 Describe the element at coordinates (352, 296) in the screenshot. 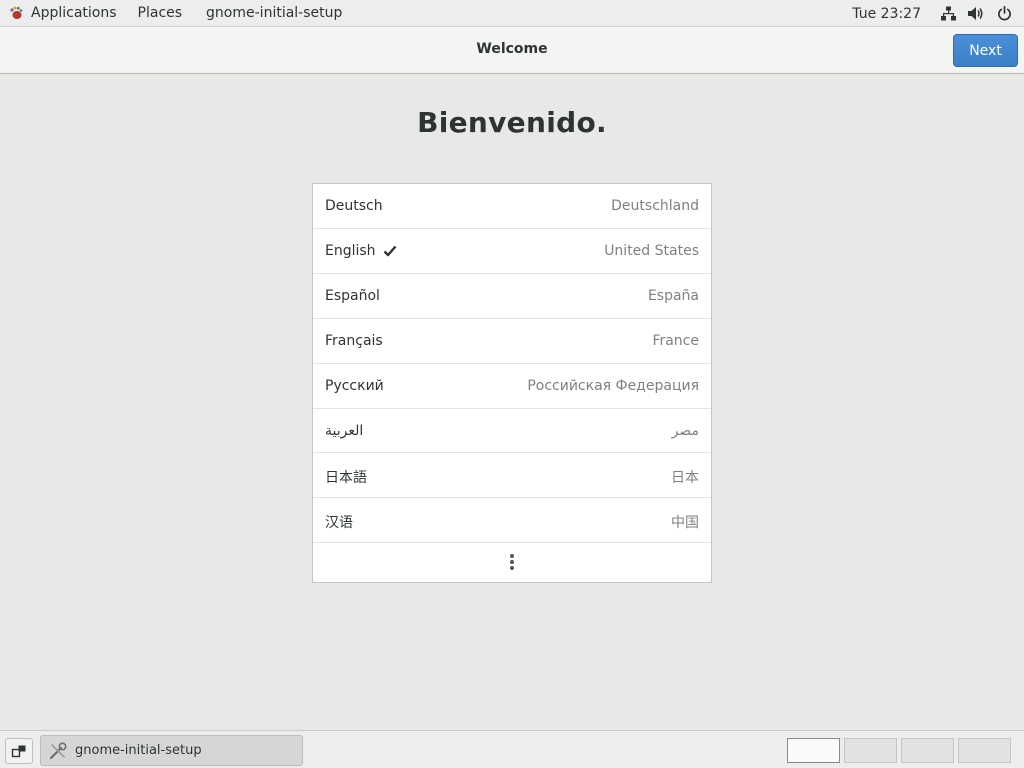

I see `language-name: Español` at that location.